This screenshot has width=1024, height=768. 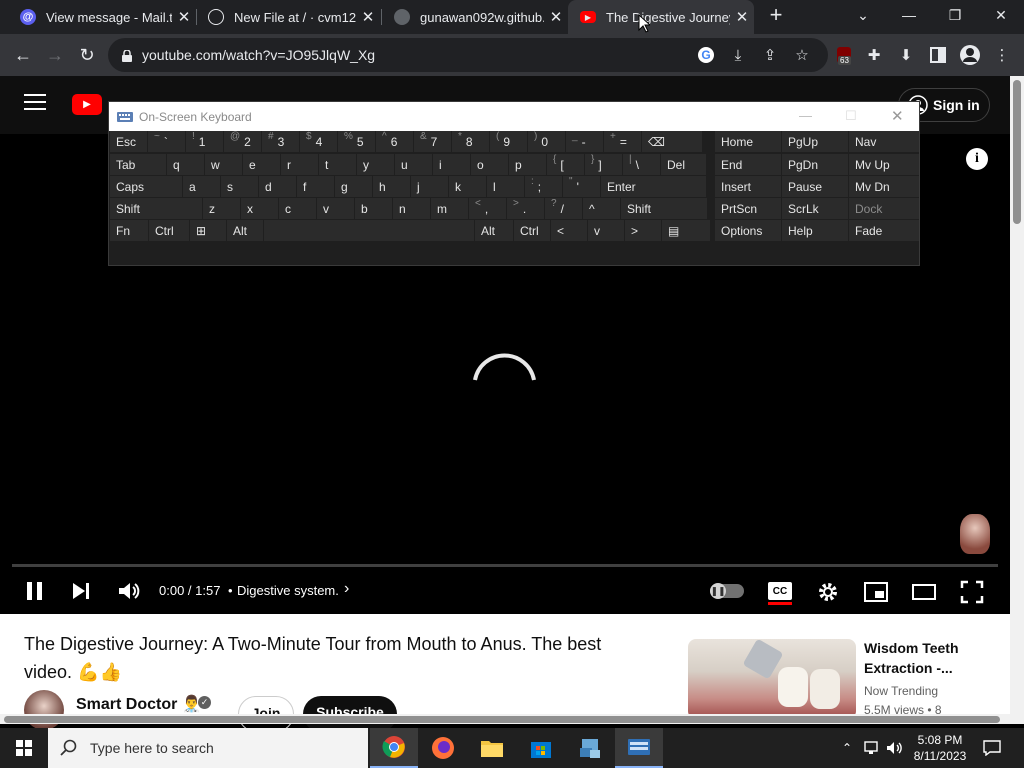 What do you see at coordinates (505, 186) in the screenshot?
I see `osk-key: l` at bounding box center [505, 186].